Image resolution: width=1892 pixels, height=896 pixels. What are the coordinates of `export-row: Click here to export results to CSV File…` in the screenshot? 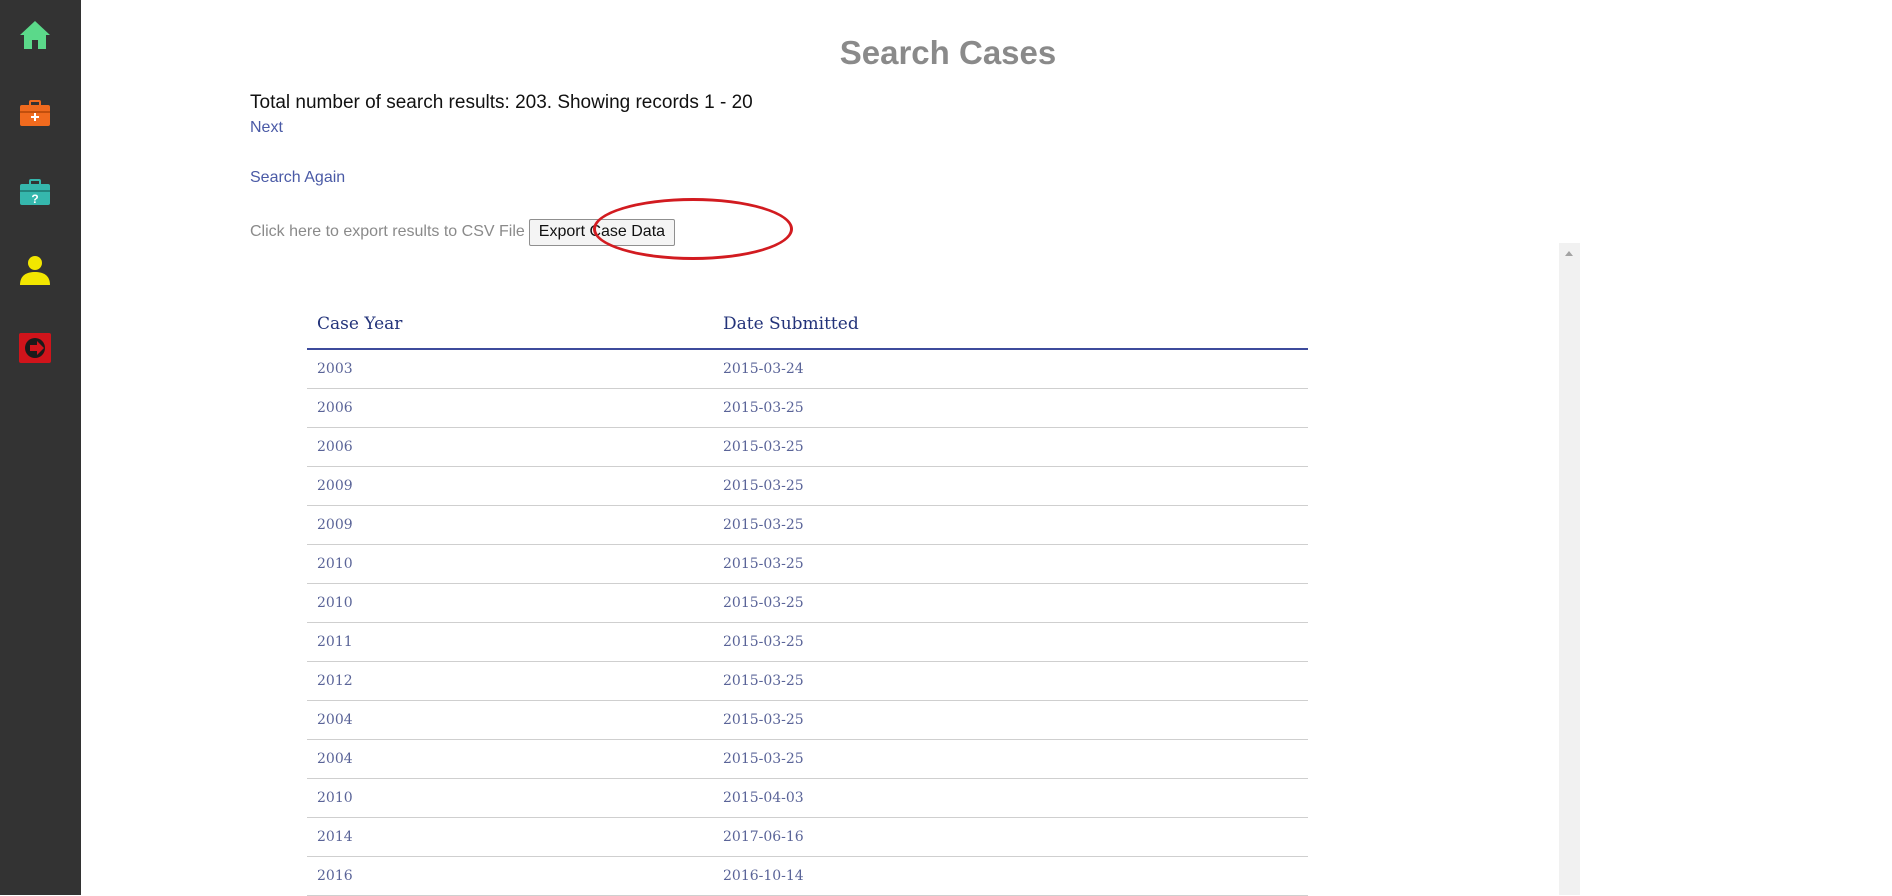 It's located at (463, 232).